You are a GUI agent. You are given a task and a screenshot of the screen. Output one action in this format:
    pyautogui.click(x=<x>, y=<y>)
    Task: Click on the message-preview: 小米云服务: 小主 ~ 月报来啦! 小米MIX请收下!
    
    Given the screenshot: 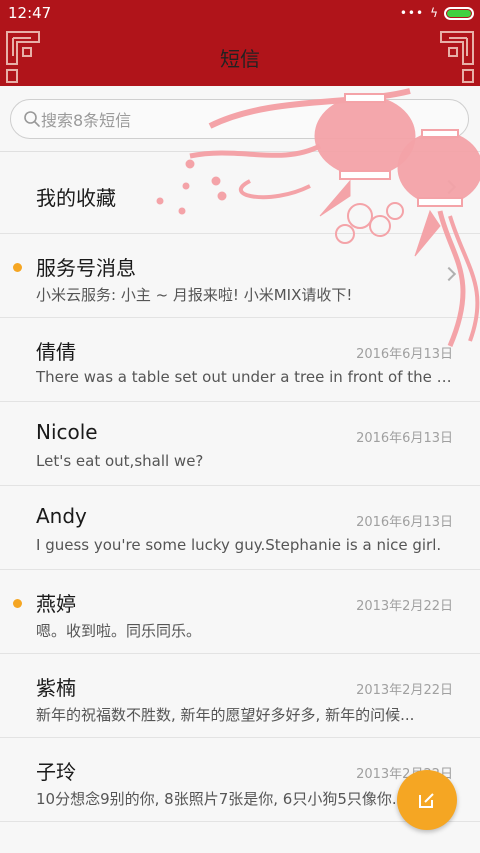 What is the action you would take?
    pyautogui.click(x=194, y=295)
    